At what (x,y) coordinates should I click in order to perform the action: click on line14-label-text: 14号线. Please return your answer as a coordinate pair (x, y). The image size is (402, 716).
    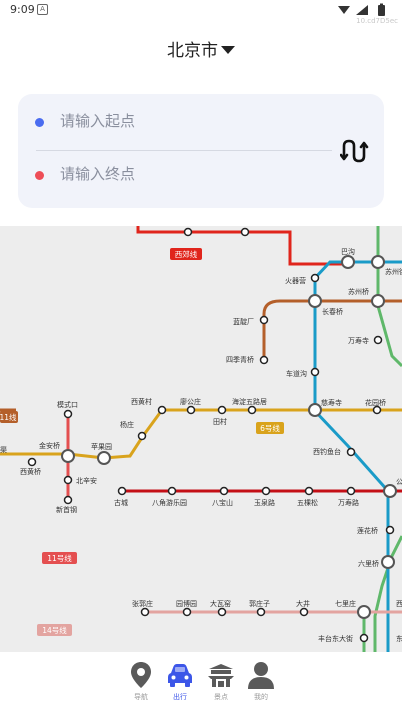
    Looking at the image, I should click on (54, 630).